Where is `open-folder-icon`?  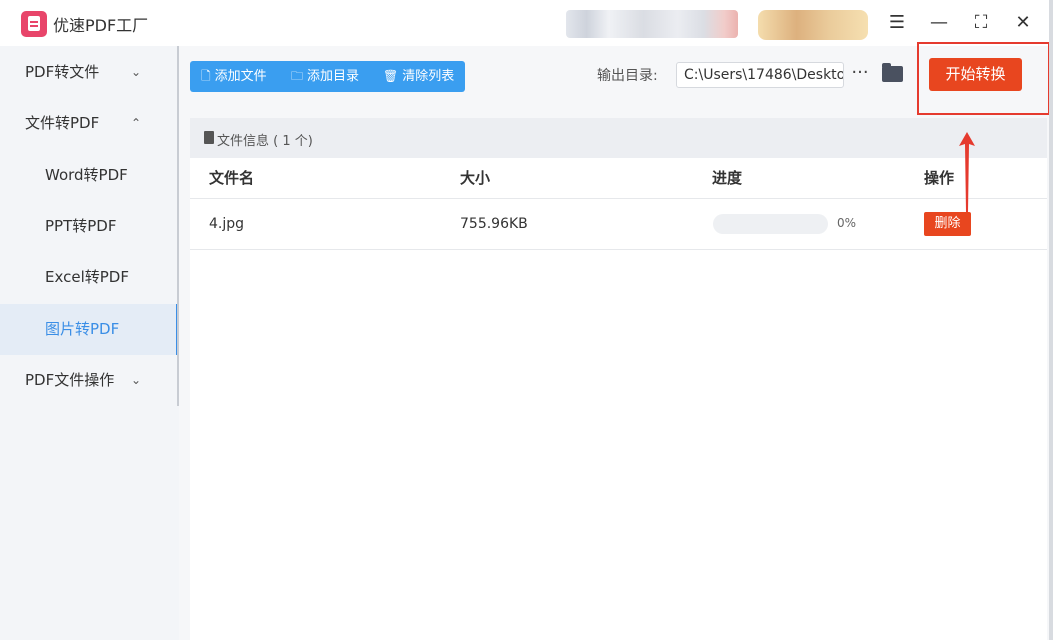
open-folder-icon is located at coordinates (892, 72).